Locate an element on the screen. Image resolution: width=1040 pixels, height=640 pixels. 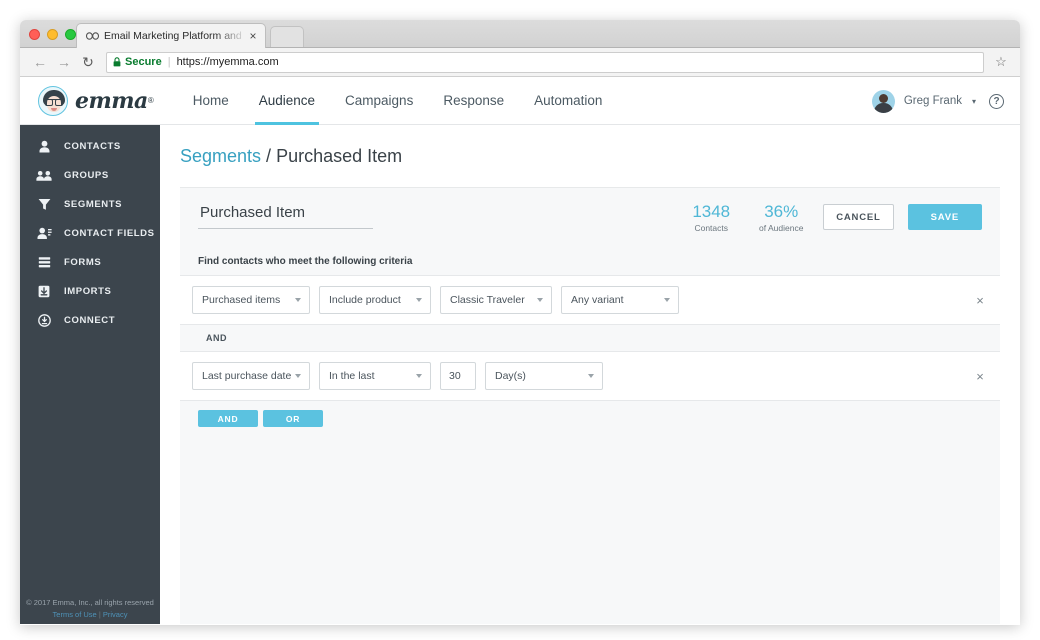
maximize-window-button is located at coordinates (70, 34).